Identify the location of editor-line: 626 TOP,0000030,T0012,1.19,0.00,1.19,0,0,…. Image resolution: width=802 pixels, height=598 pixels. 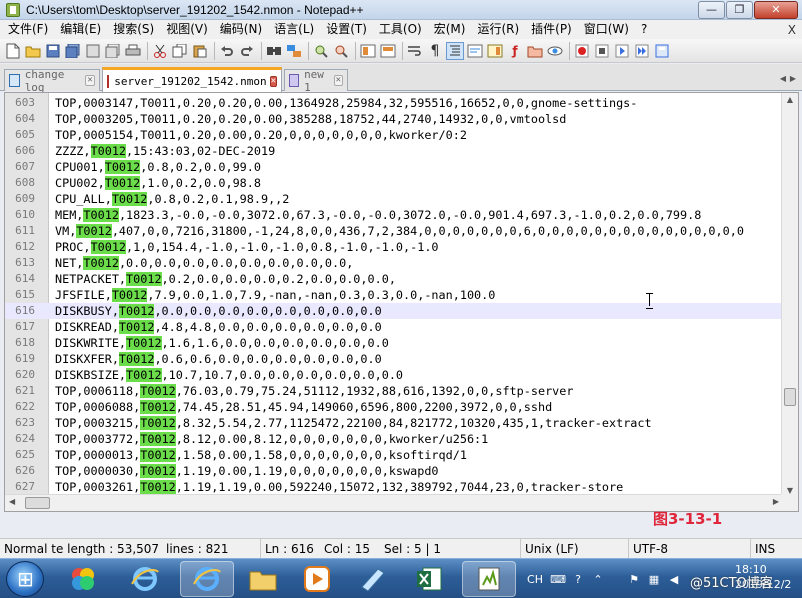
(395, 471).